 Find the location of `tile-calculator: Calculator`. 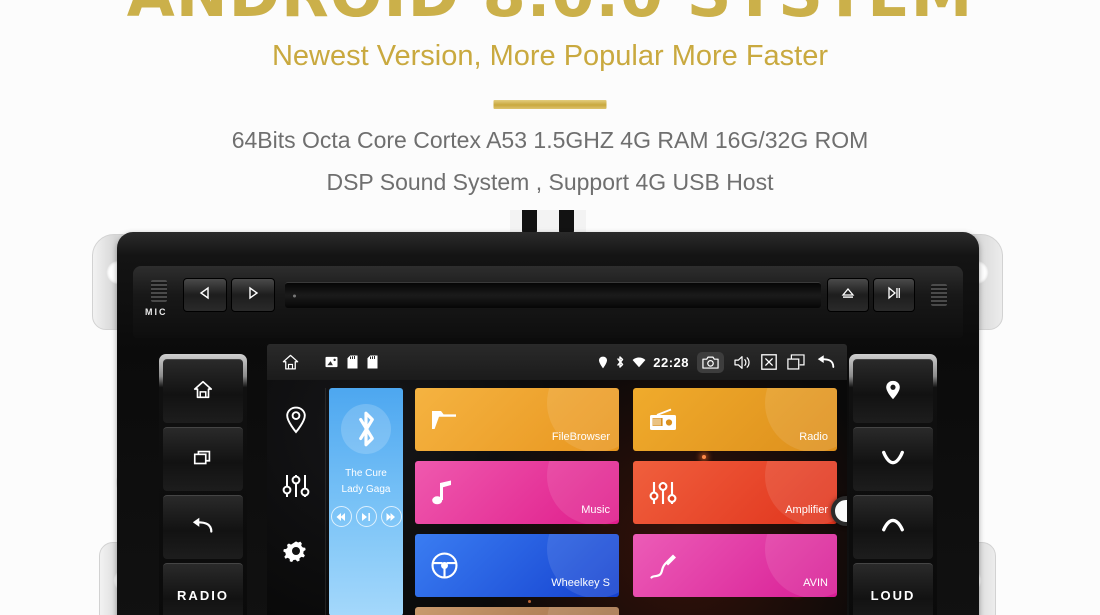

tile-calculator: Calculator is located at coordinates (517, 611).